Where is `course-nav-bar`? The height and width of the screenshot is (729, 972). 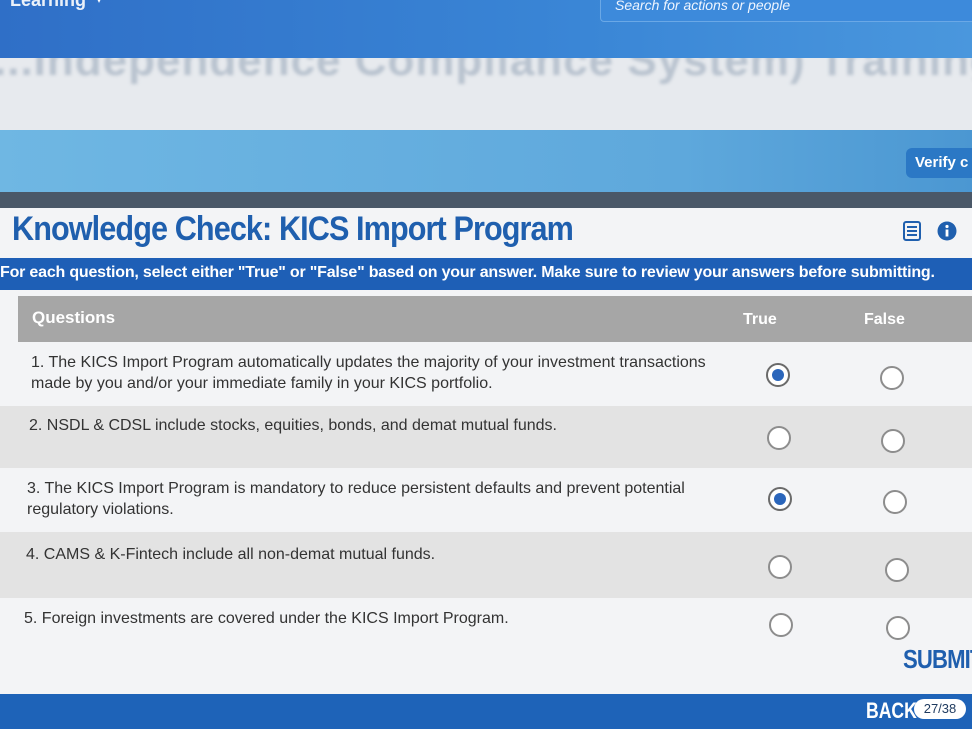 course-nav-bar is located at coordinates (486, 161).